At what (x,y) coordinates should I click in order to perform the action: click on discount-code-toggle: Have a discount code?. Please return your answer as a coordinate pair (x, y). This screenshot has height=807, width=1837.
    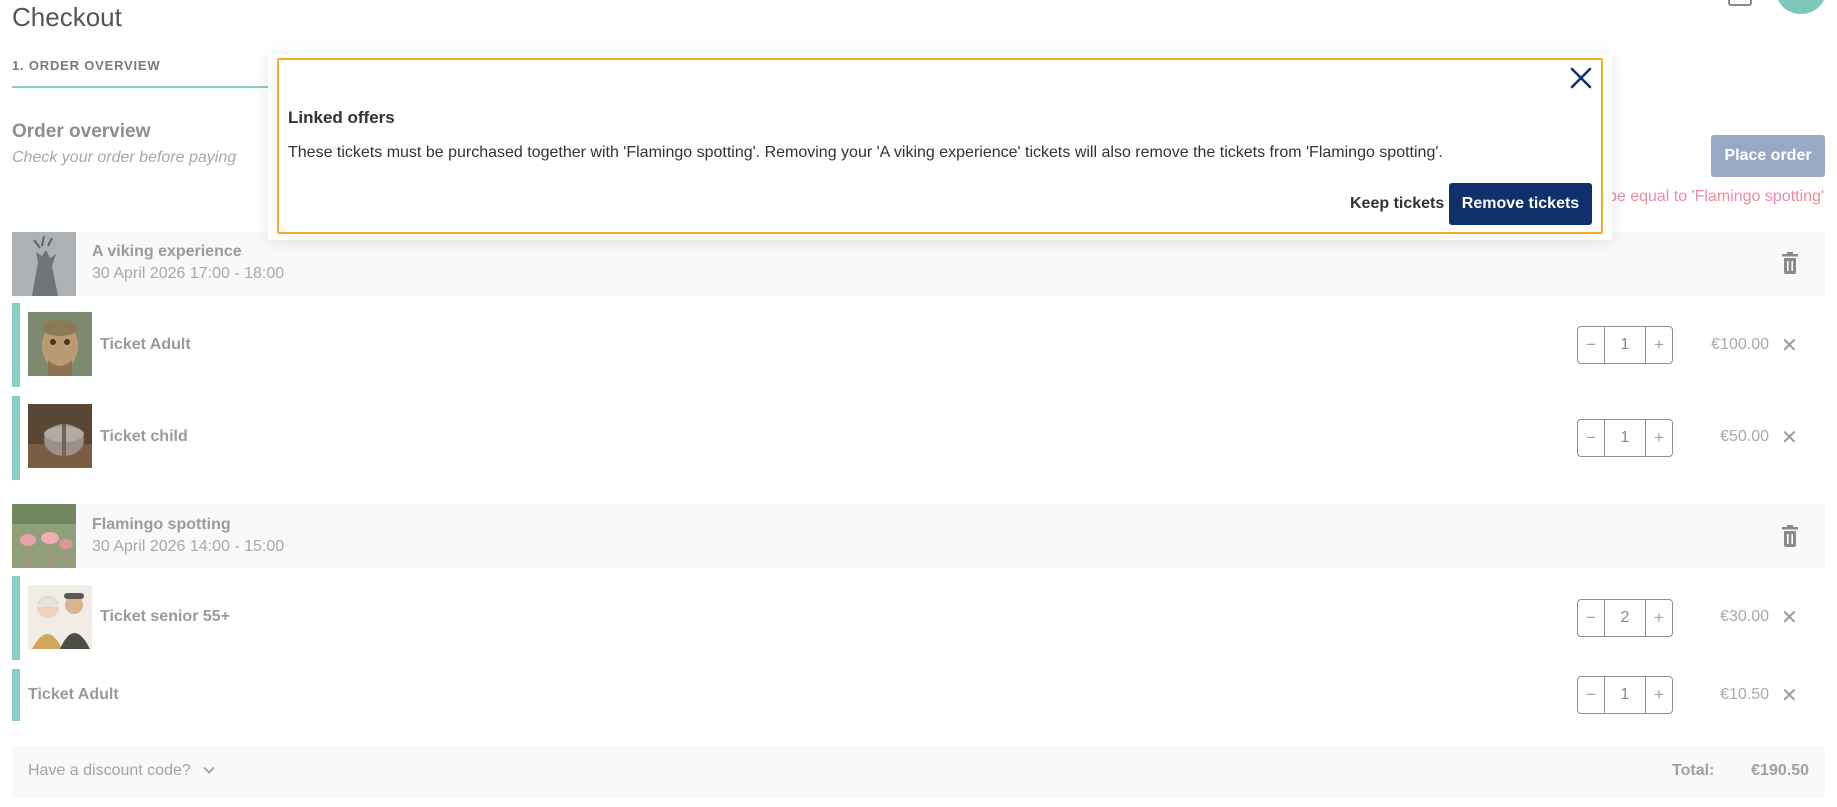
    Looking at the image, I should click on (109, 771).